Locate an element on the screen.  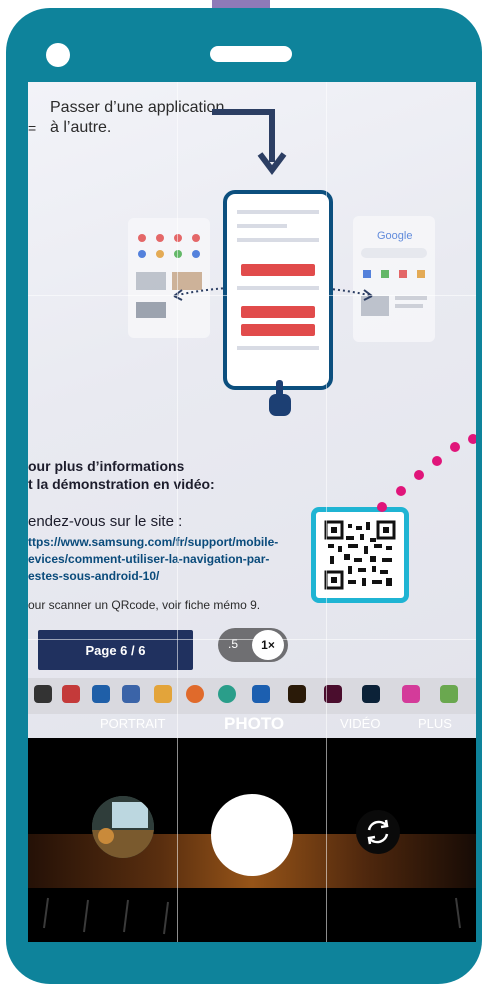
flip-camera-button is located at coordinates (378, 832).